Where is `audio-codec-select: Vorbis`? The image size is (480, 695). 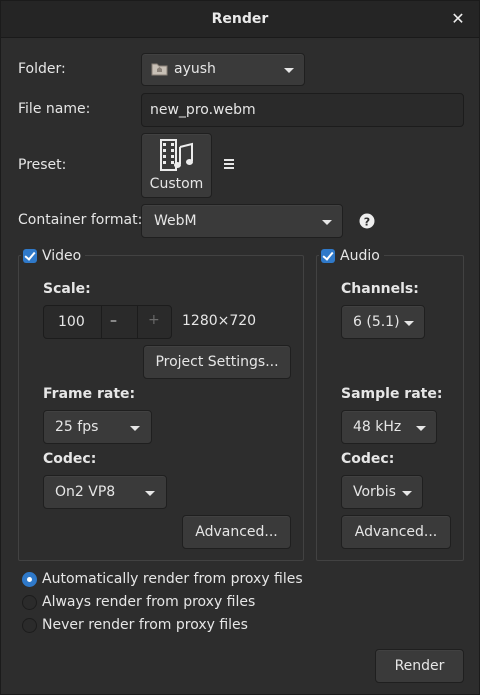
audio-codec-select: Vorbis is located at coordinates (382, 492).